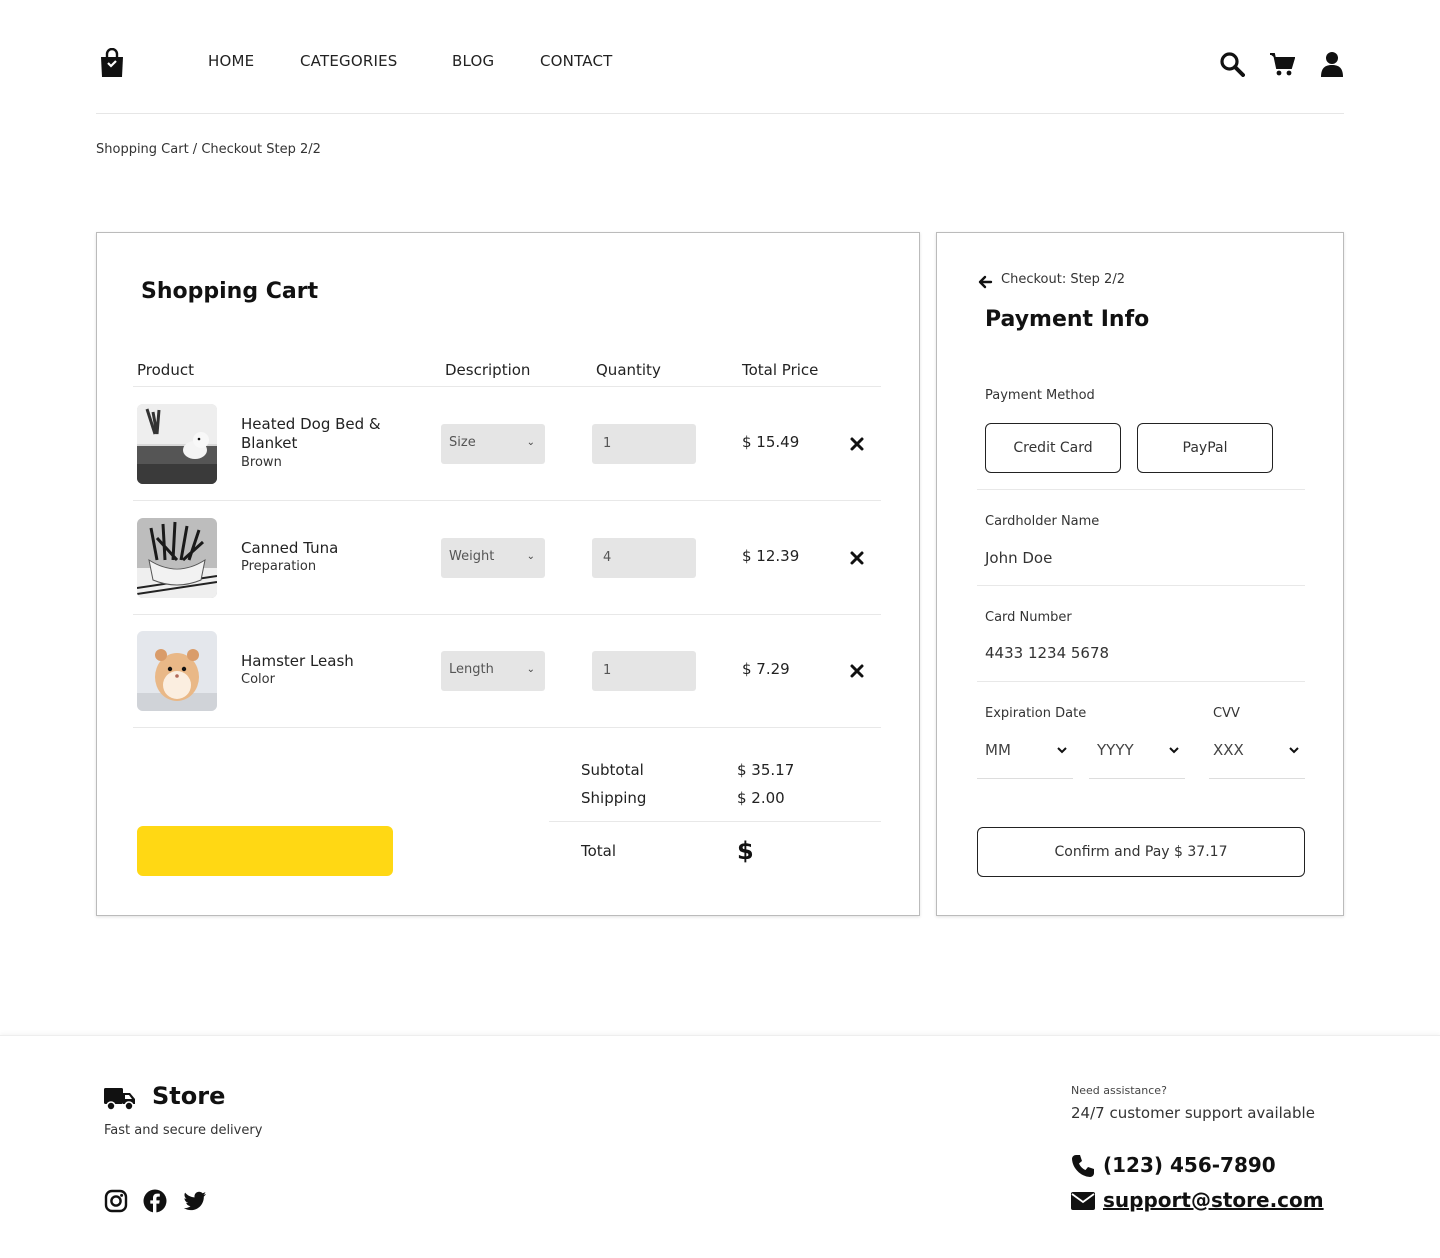 The image size is (1440, 1258). What do you see at coordinates (766, 770) in the screenshot?
I see `subtotal-value: $ 35.17` at bounding box center [766, 770].